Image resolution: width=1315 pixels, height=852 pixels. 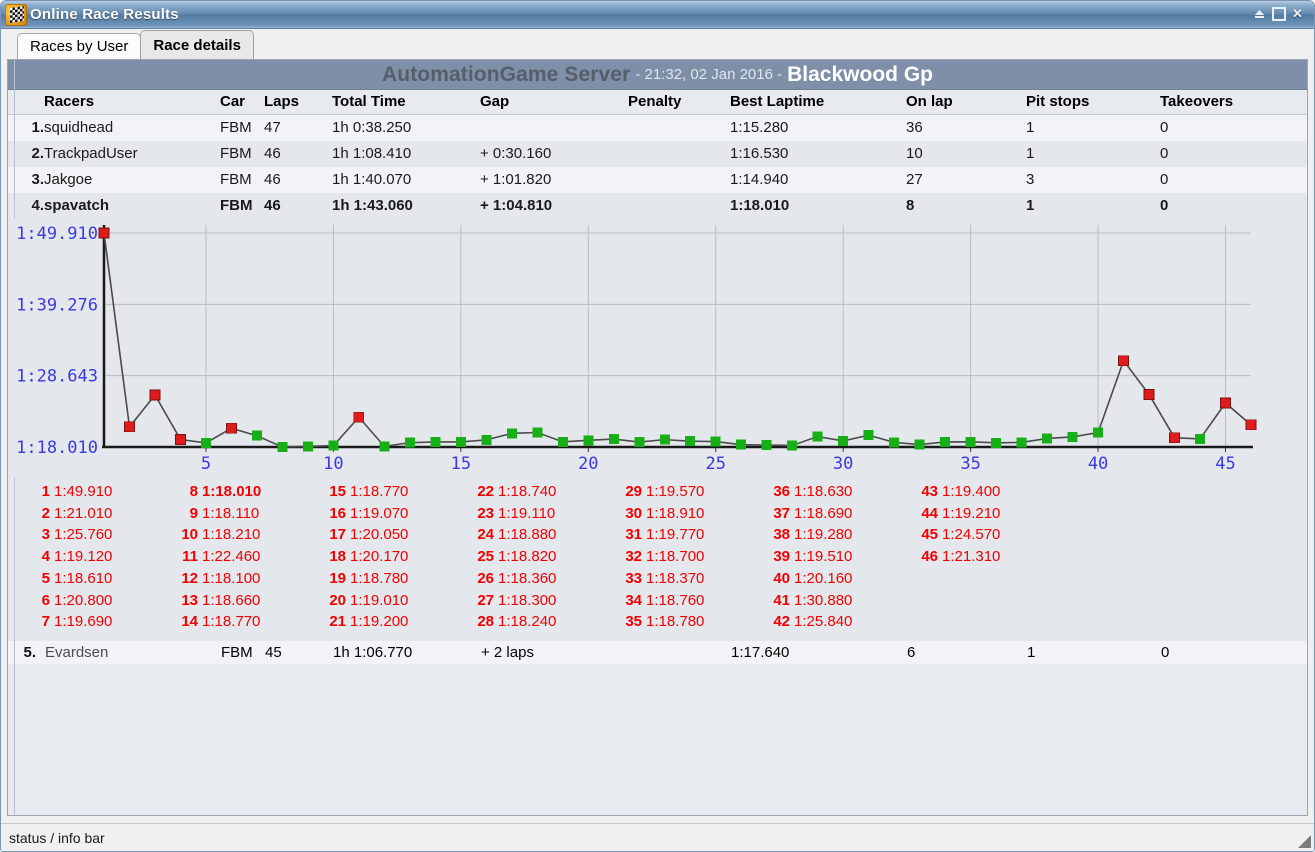 What do you see at coordinates (696, 579) in the screenshot?
I see `lap-entry: 33 1:18.370` at bounding box center [696, 579].